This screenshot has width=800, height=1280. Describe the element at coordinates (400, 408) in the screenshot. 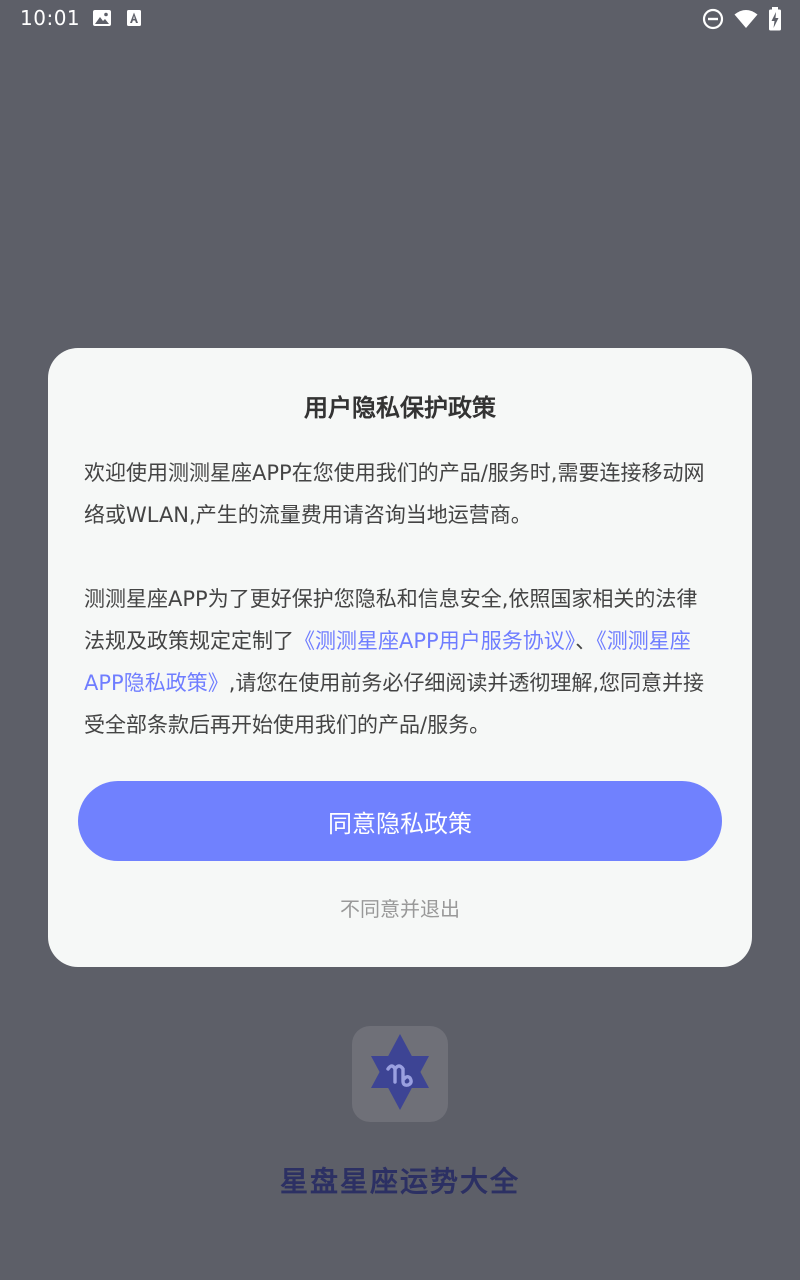

I see `dialog-title: 用户隐私保护政策` at that location.